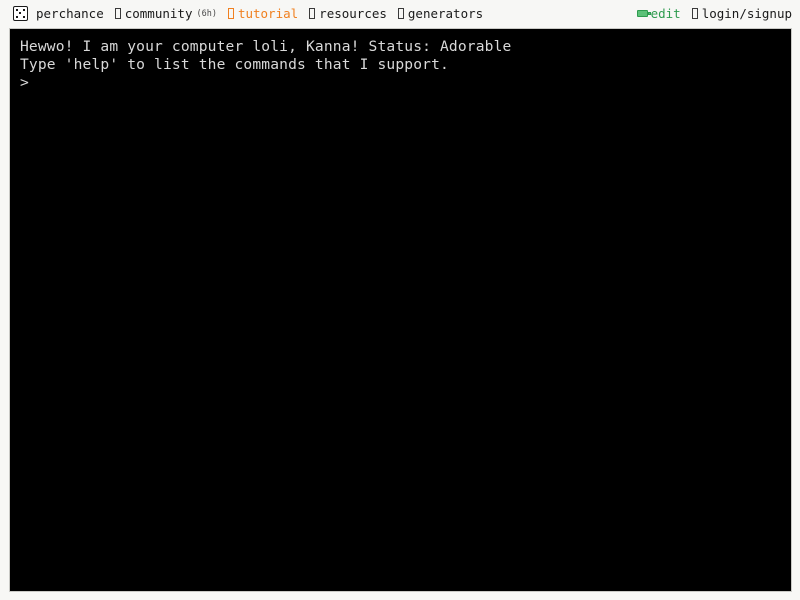 This screenshot has width=800, height=600. What do you see at coordinates (746, 13) in the screenshot?
I see `nav-item-login-signup-label: login/signup` at bounding box center [746, 13].